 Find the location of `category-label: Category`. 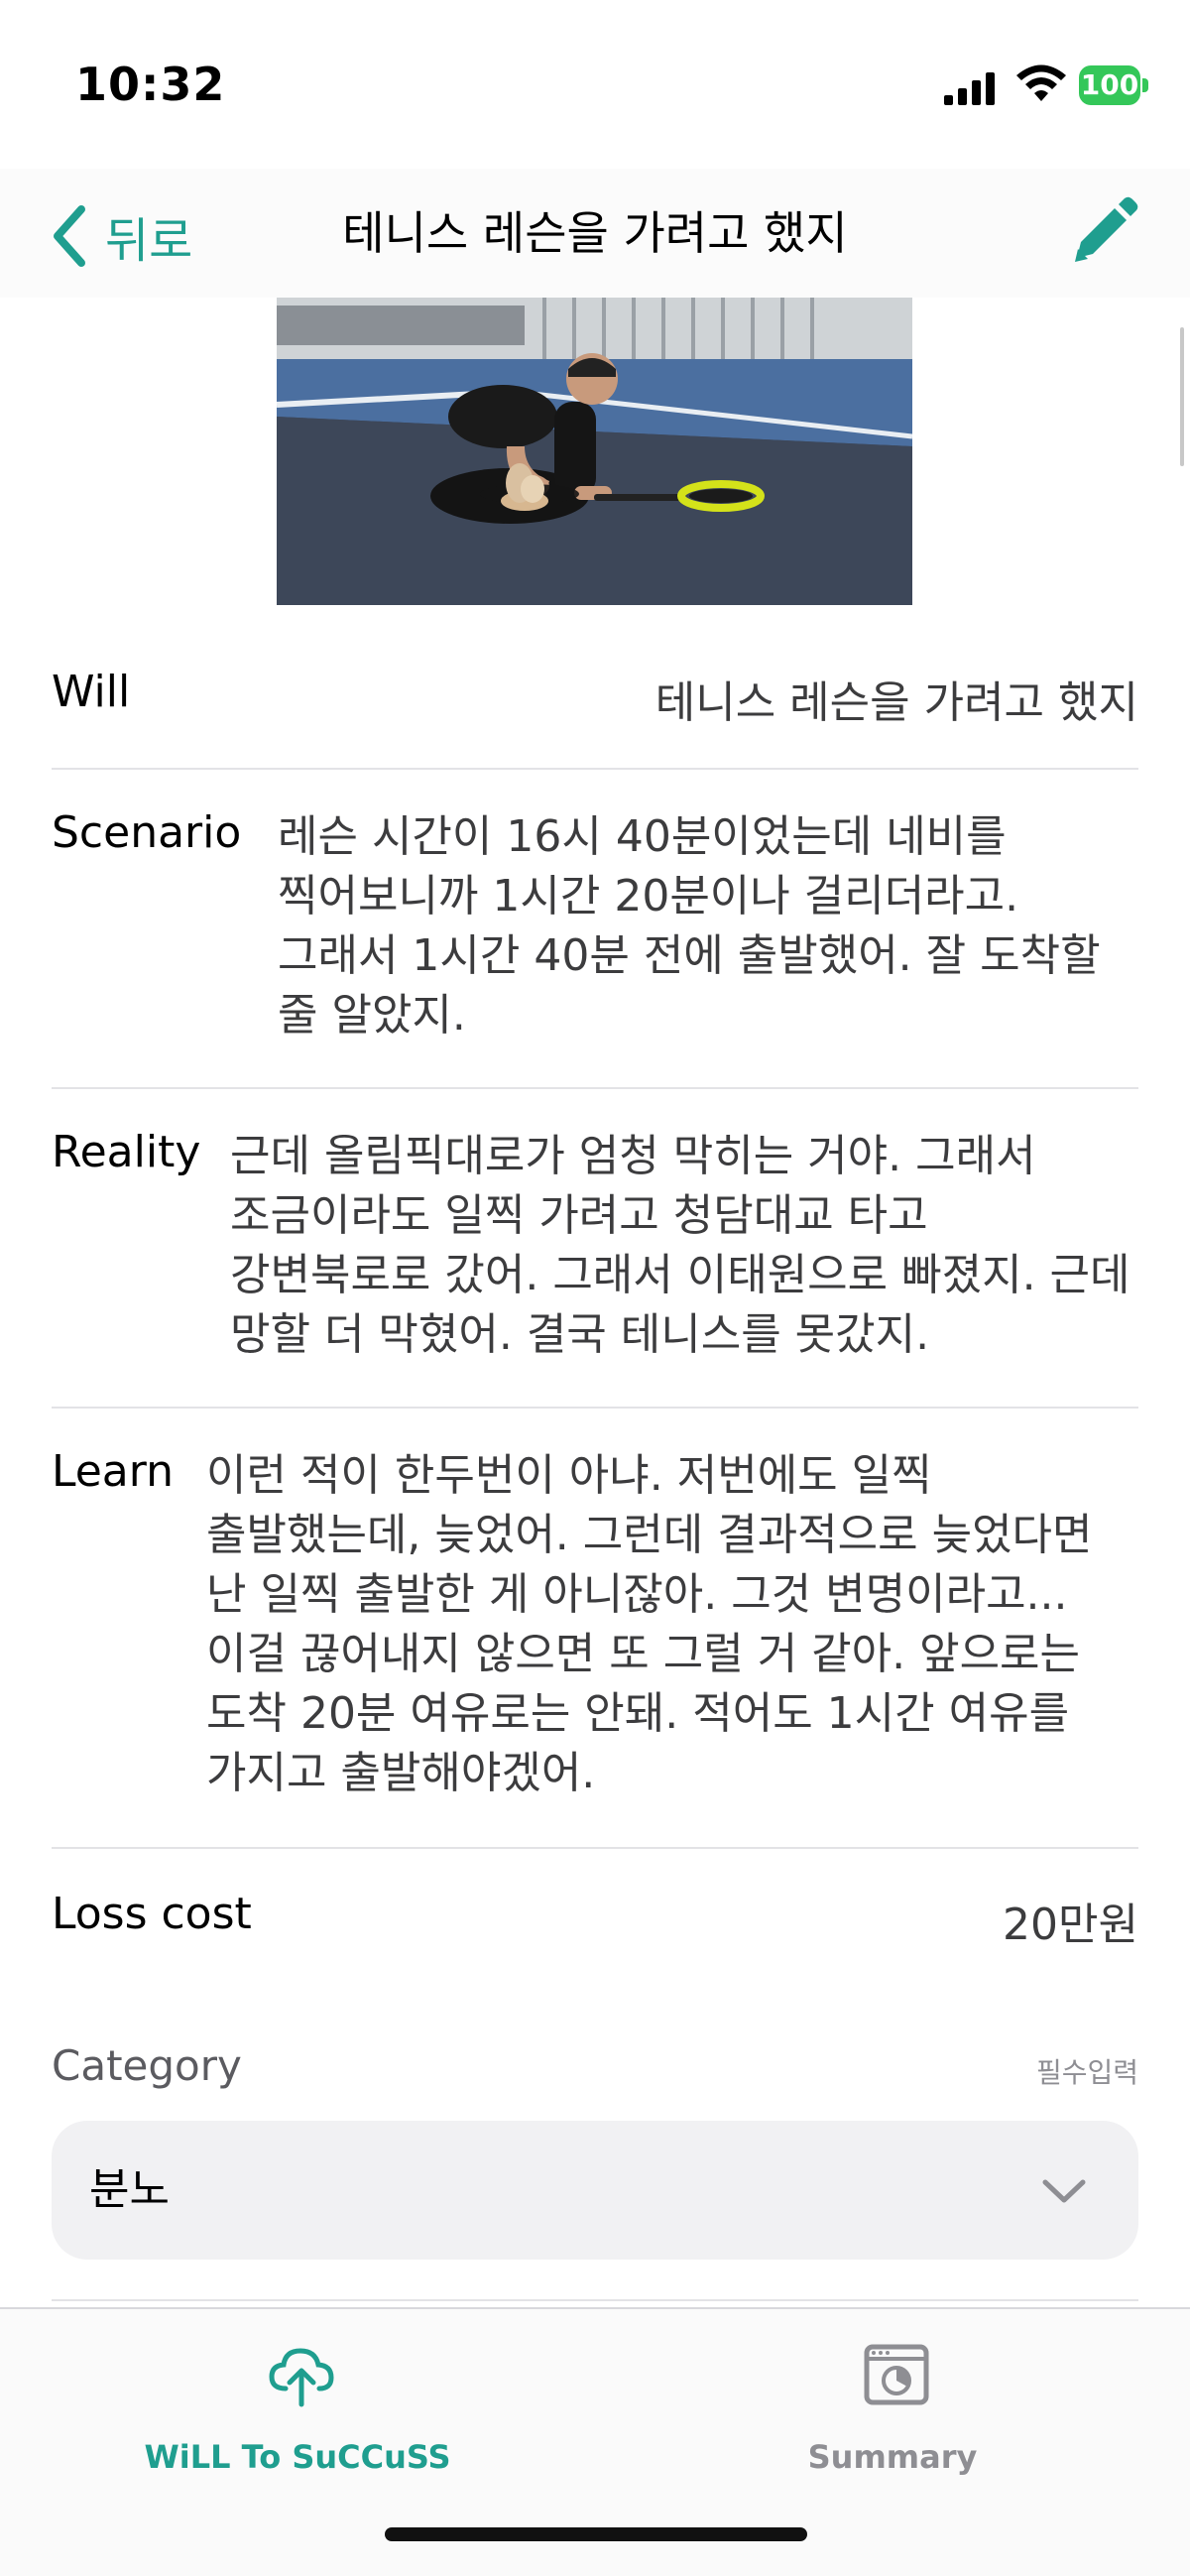

category-label: Category is located at coordinates (147, 2065).